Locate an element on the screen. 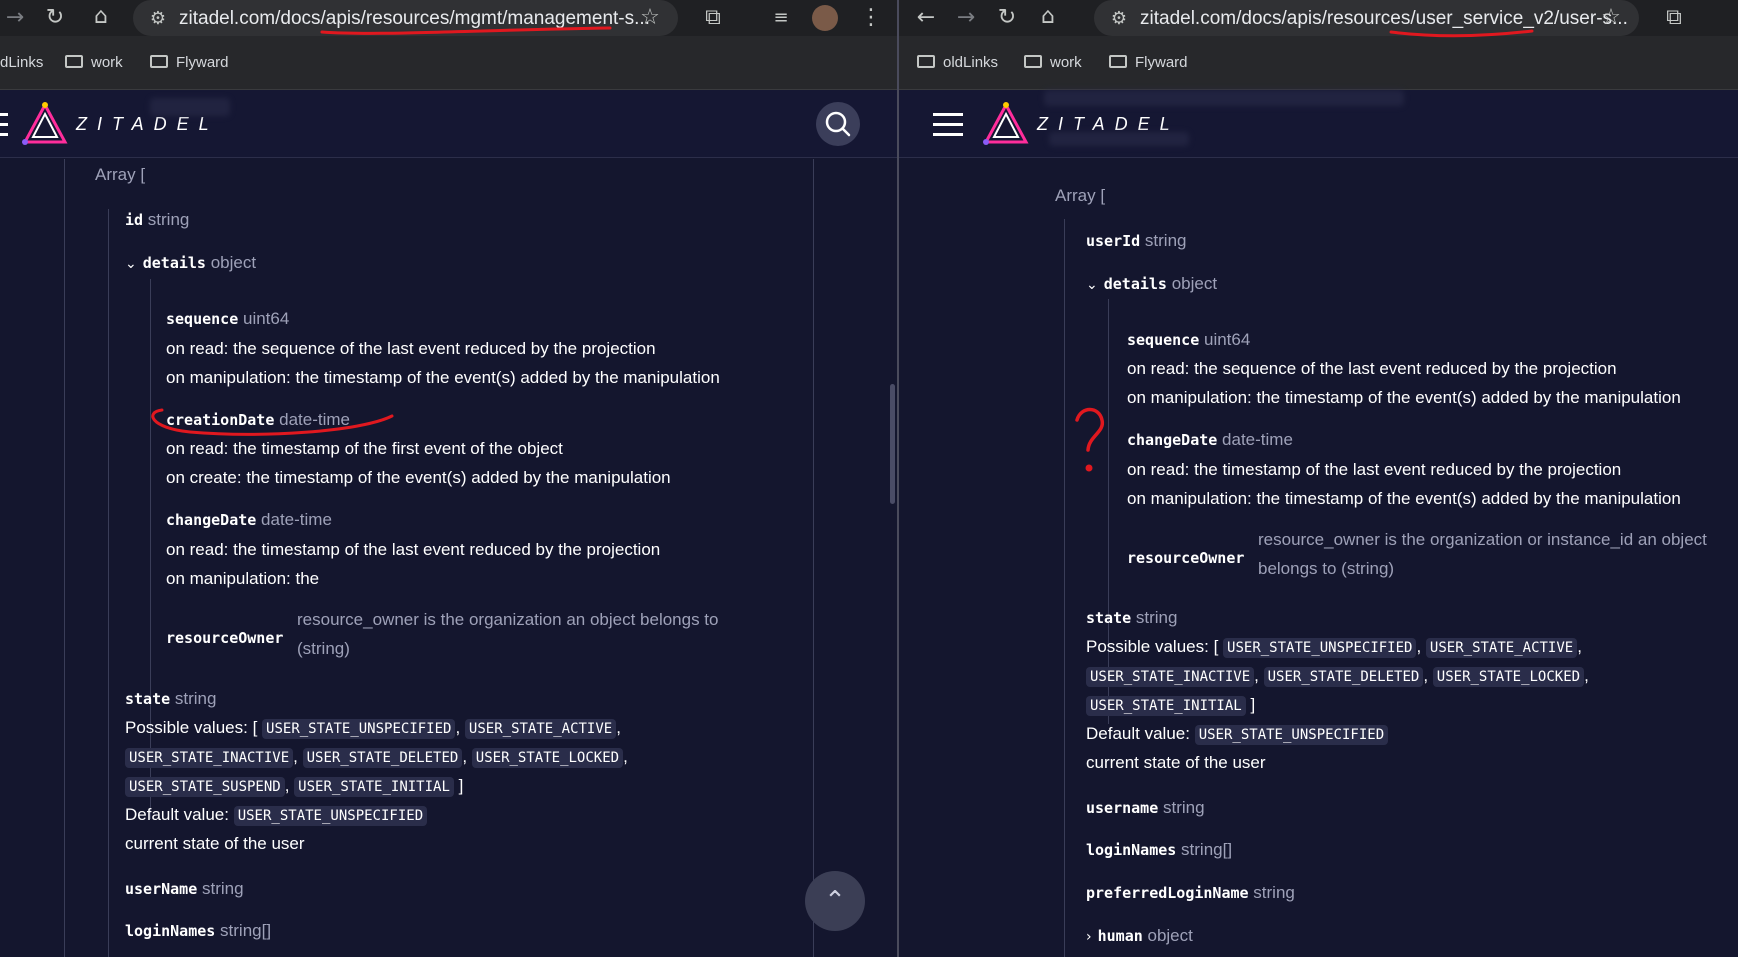 This screenshot has height=957, width=1738. chevron-down-icon: ⌄ is located at coordinates (1092, 285).